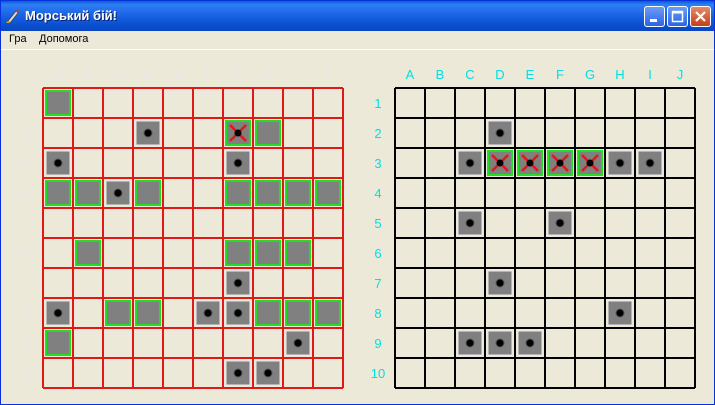 The image size is (715, 405). What do you see at coordinates (410, 163) in the screenshot?
I see `enemy-cell-A3` at bounding box center [410, 163].